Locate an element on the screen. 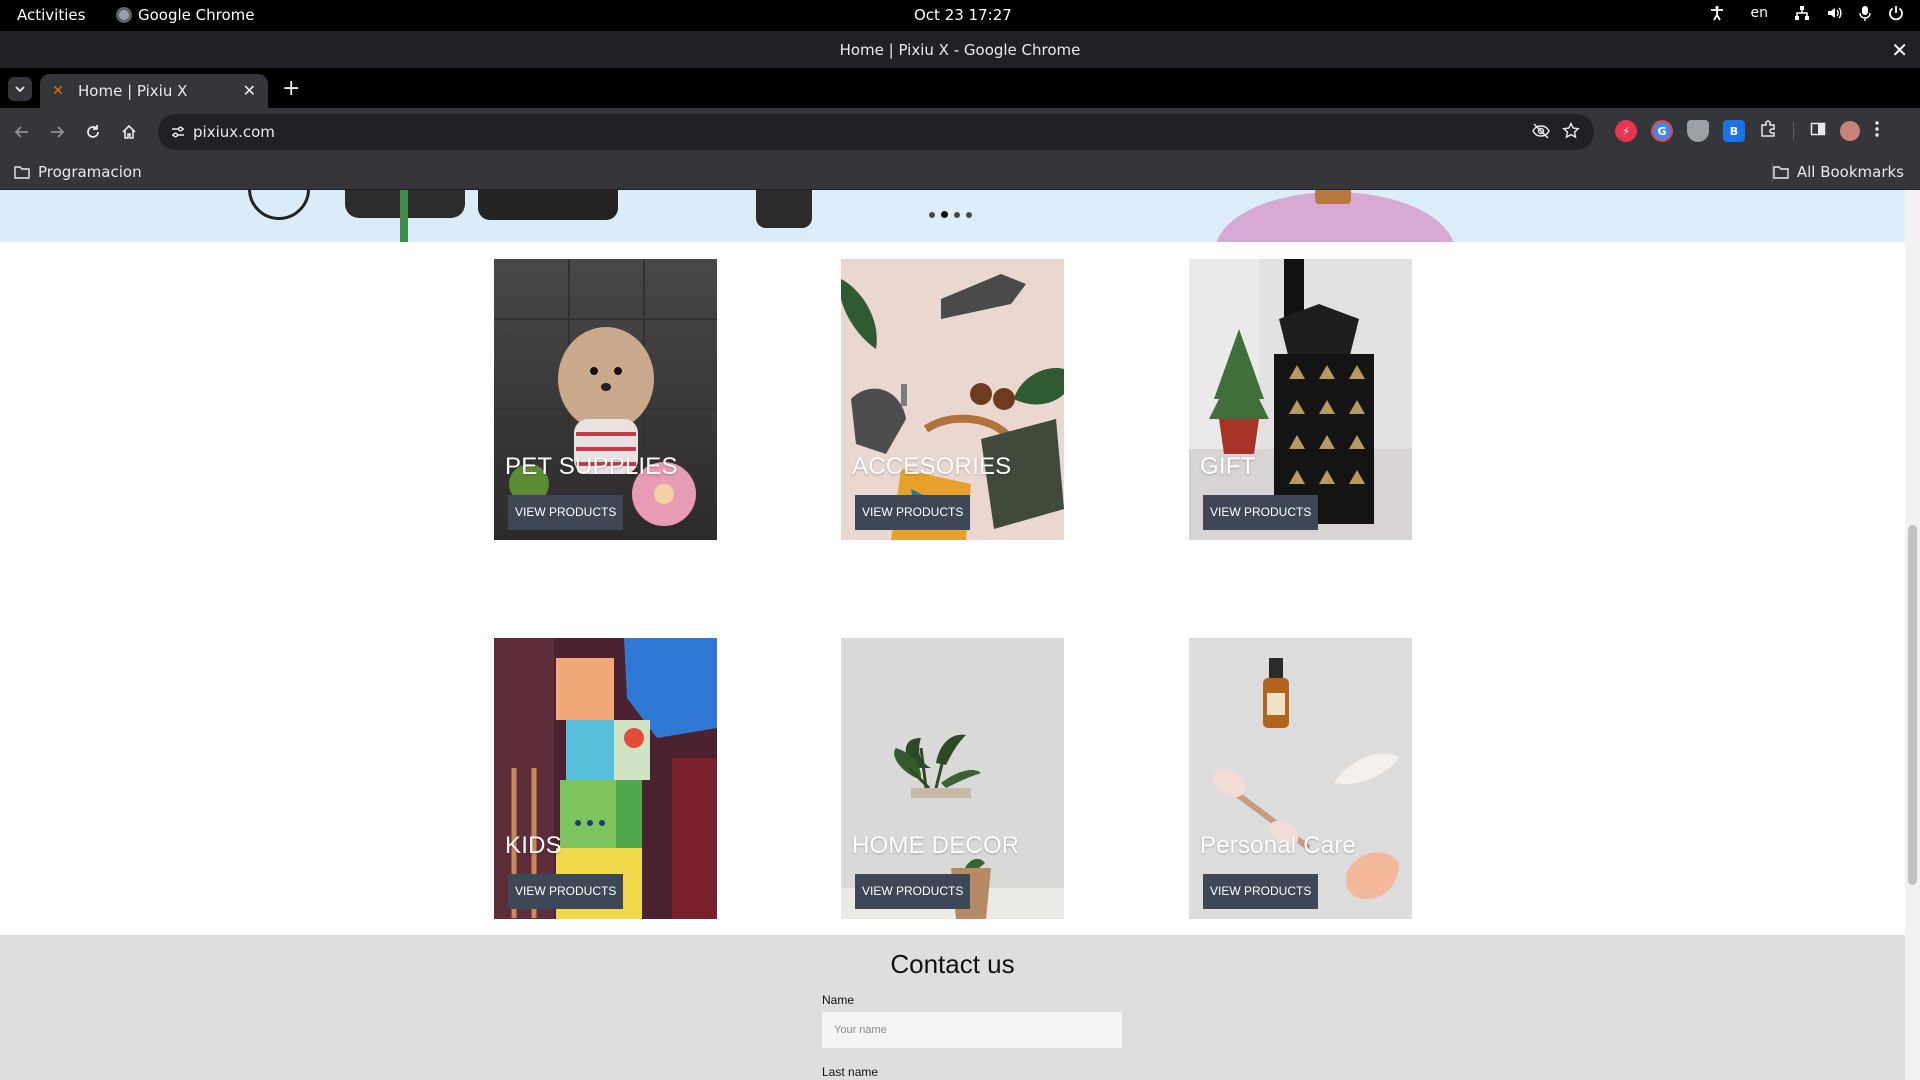 The width and height of the screenshot is (1920, 1080). category-card-gift: GIFT VIEW PRODUCTS is located at coordinates (1300, 399).